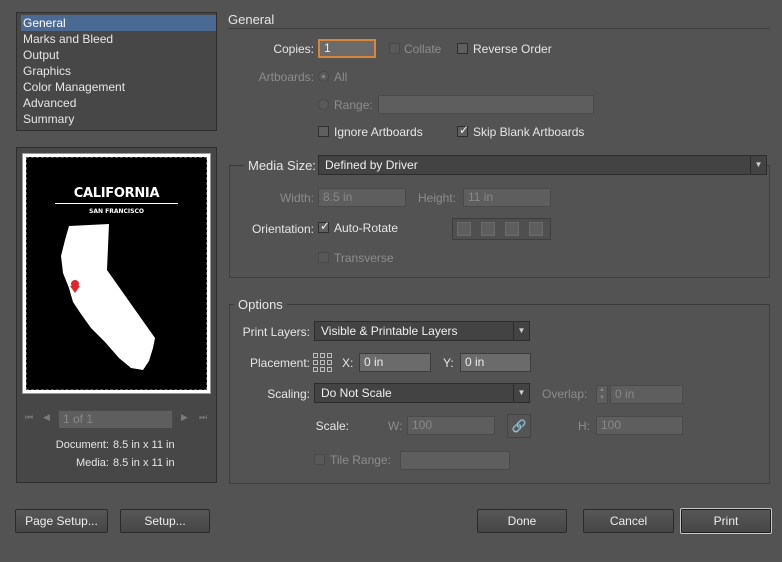  What do you see at coordinates (251, 19) in the screenshot?
I see `general-section-title: General` at bounding box center [251, 19].